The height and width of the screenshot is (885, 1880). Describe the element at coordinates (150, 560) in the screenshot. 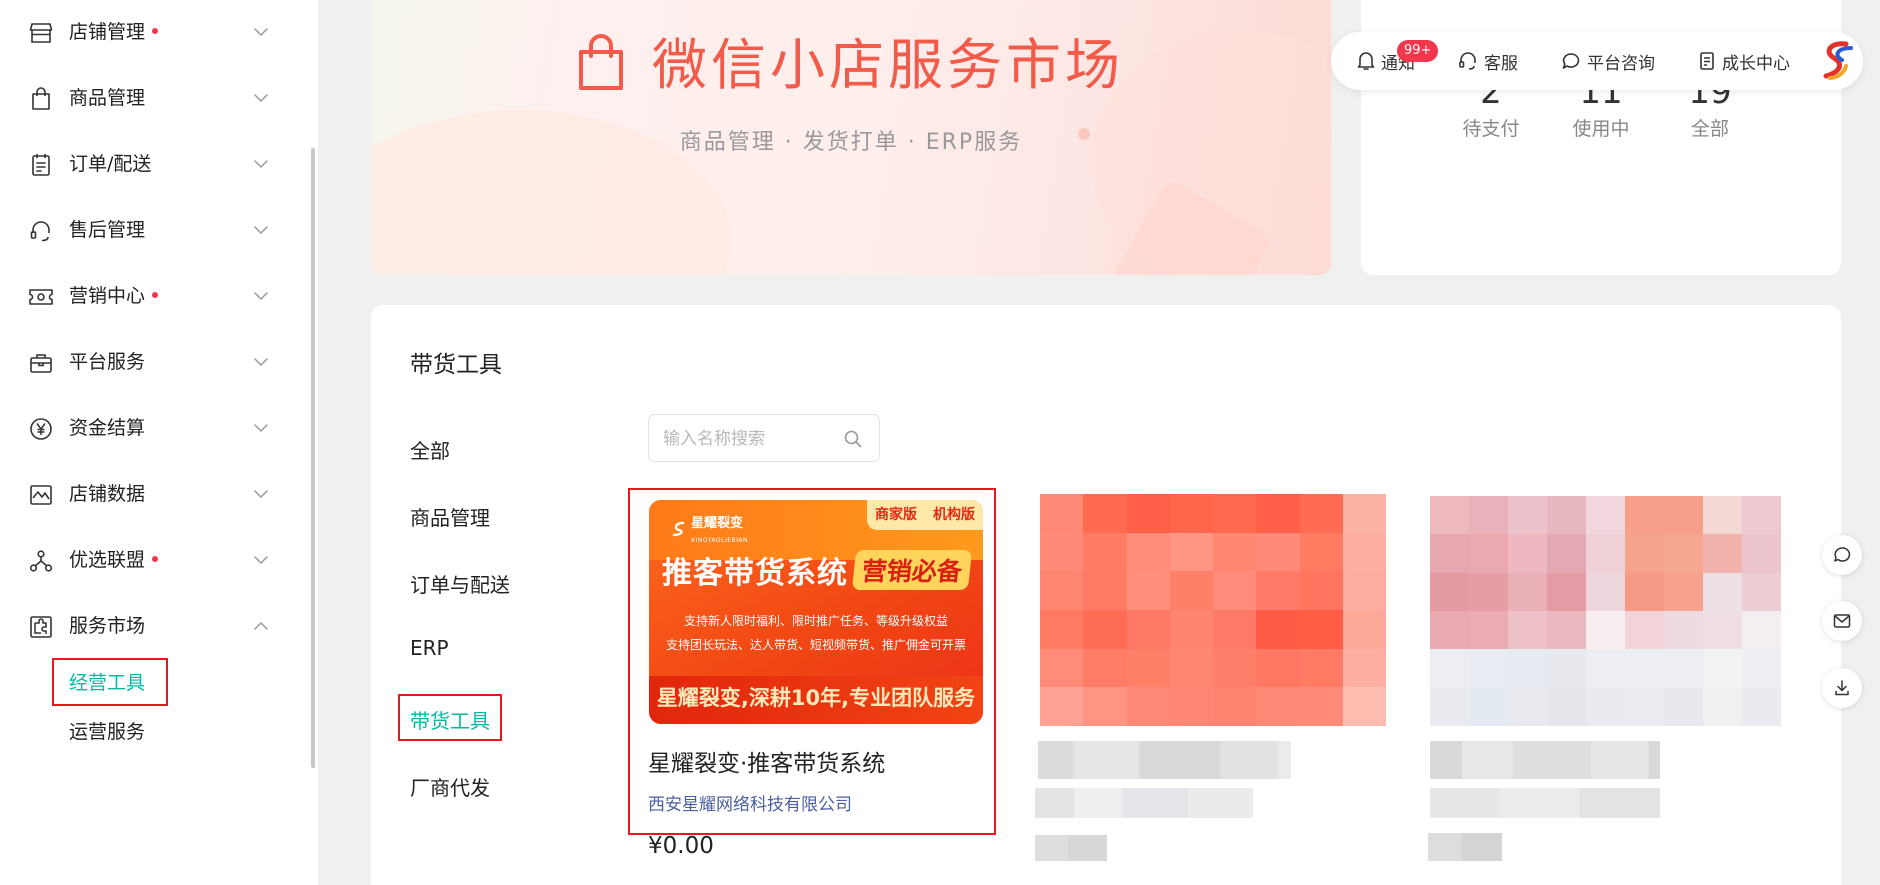

I see `sidebar-item-selection-alliance: 优选联盟` at that location.